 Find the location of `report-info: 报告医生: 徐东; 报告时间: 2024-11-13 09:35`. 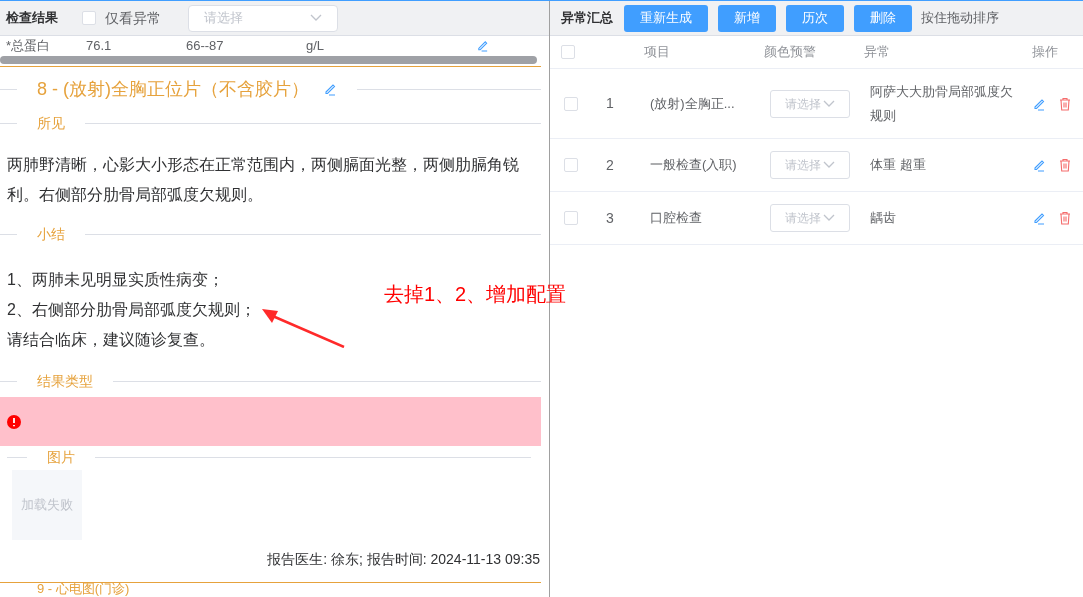

report-info: 报告医生: 徐东; 报告时间: 2024-11-13 09:35 is located at coordinates (403, 559).